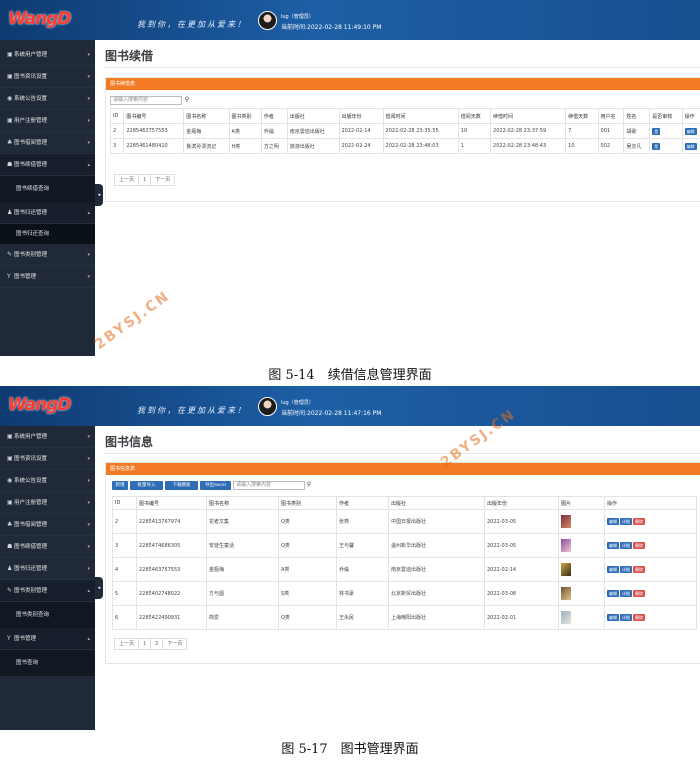 The height and width of the screenshot is (763, 700). I want to click on sidebar-item: Y 图书管理 ▾, so click(47, 277).